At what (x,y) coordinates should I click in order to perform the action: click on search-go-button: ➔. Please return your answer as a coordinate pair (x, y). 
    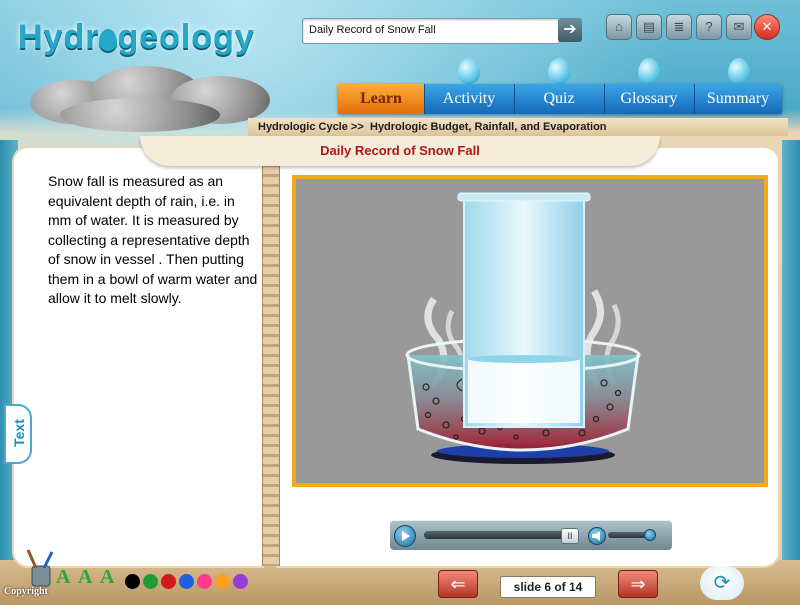
    Looking at the image, I should click on (570, 30).